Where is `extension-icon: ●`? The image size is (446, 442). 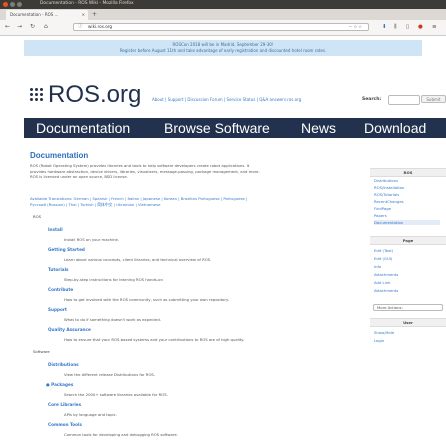
extension-icon: ● is located at coordinates (420, 27).